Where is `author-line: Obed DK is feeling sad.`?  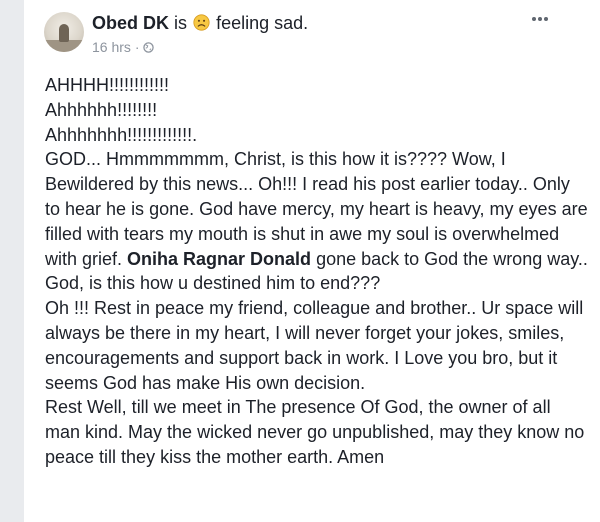
author-line: Obed DK is feeling sad. is located at coordinates (200, 23).